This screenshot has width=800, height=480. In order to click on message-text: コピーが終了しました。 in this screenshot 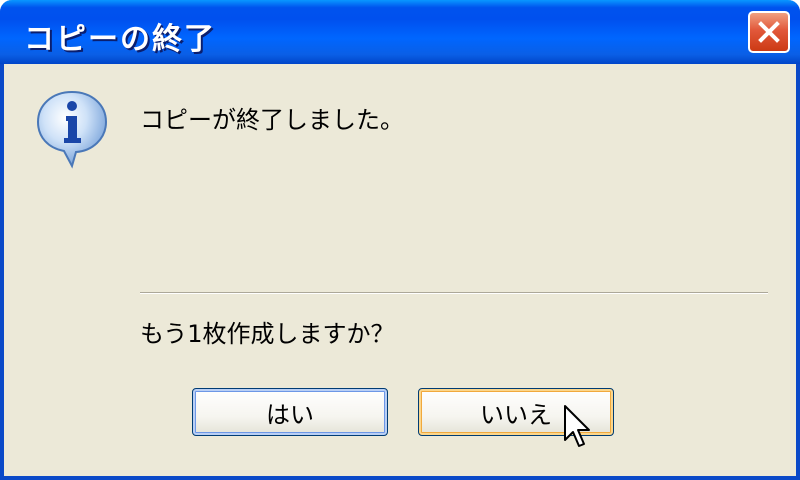, I will do `click(272, 120)`.